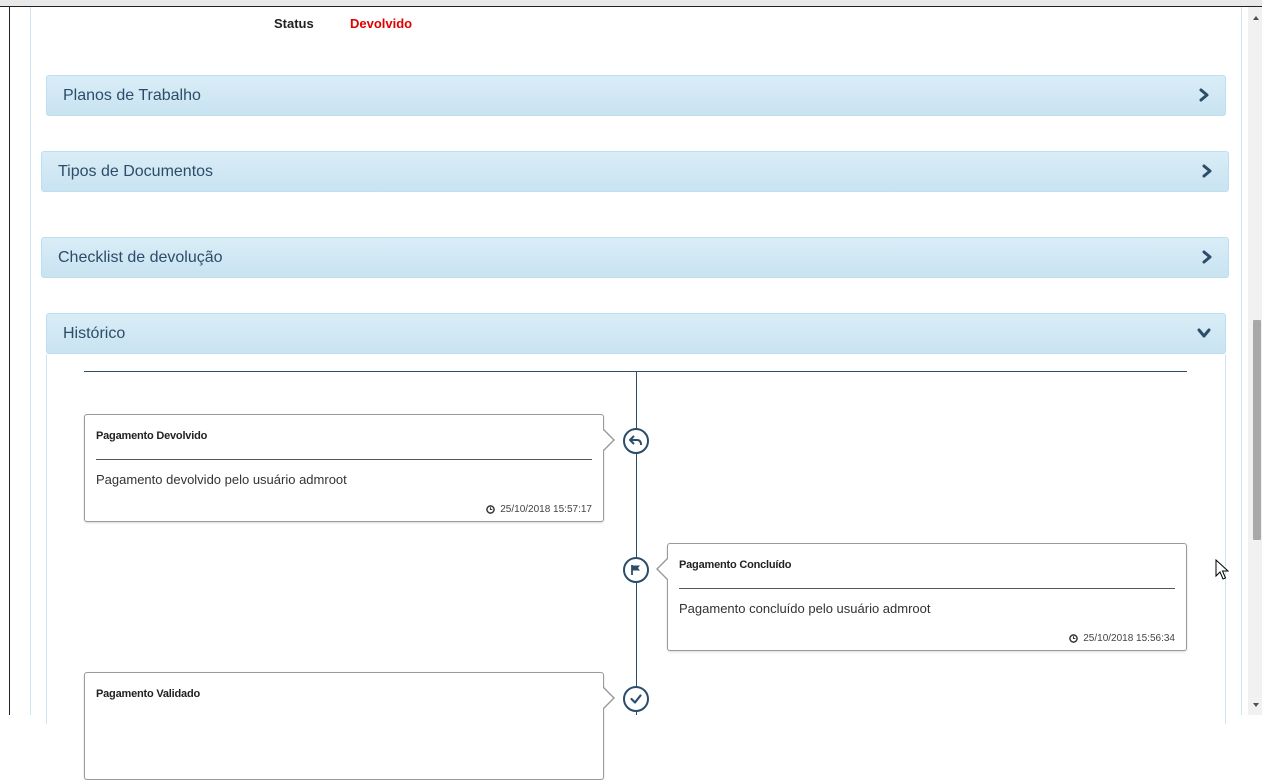 The height and width of the screenshot is (780, 1262). I want to click on window-left-border, so click(9, 361).